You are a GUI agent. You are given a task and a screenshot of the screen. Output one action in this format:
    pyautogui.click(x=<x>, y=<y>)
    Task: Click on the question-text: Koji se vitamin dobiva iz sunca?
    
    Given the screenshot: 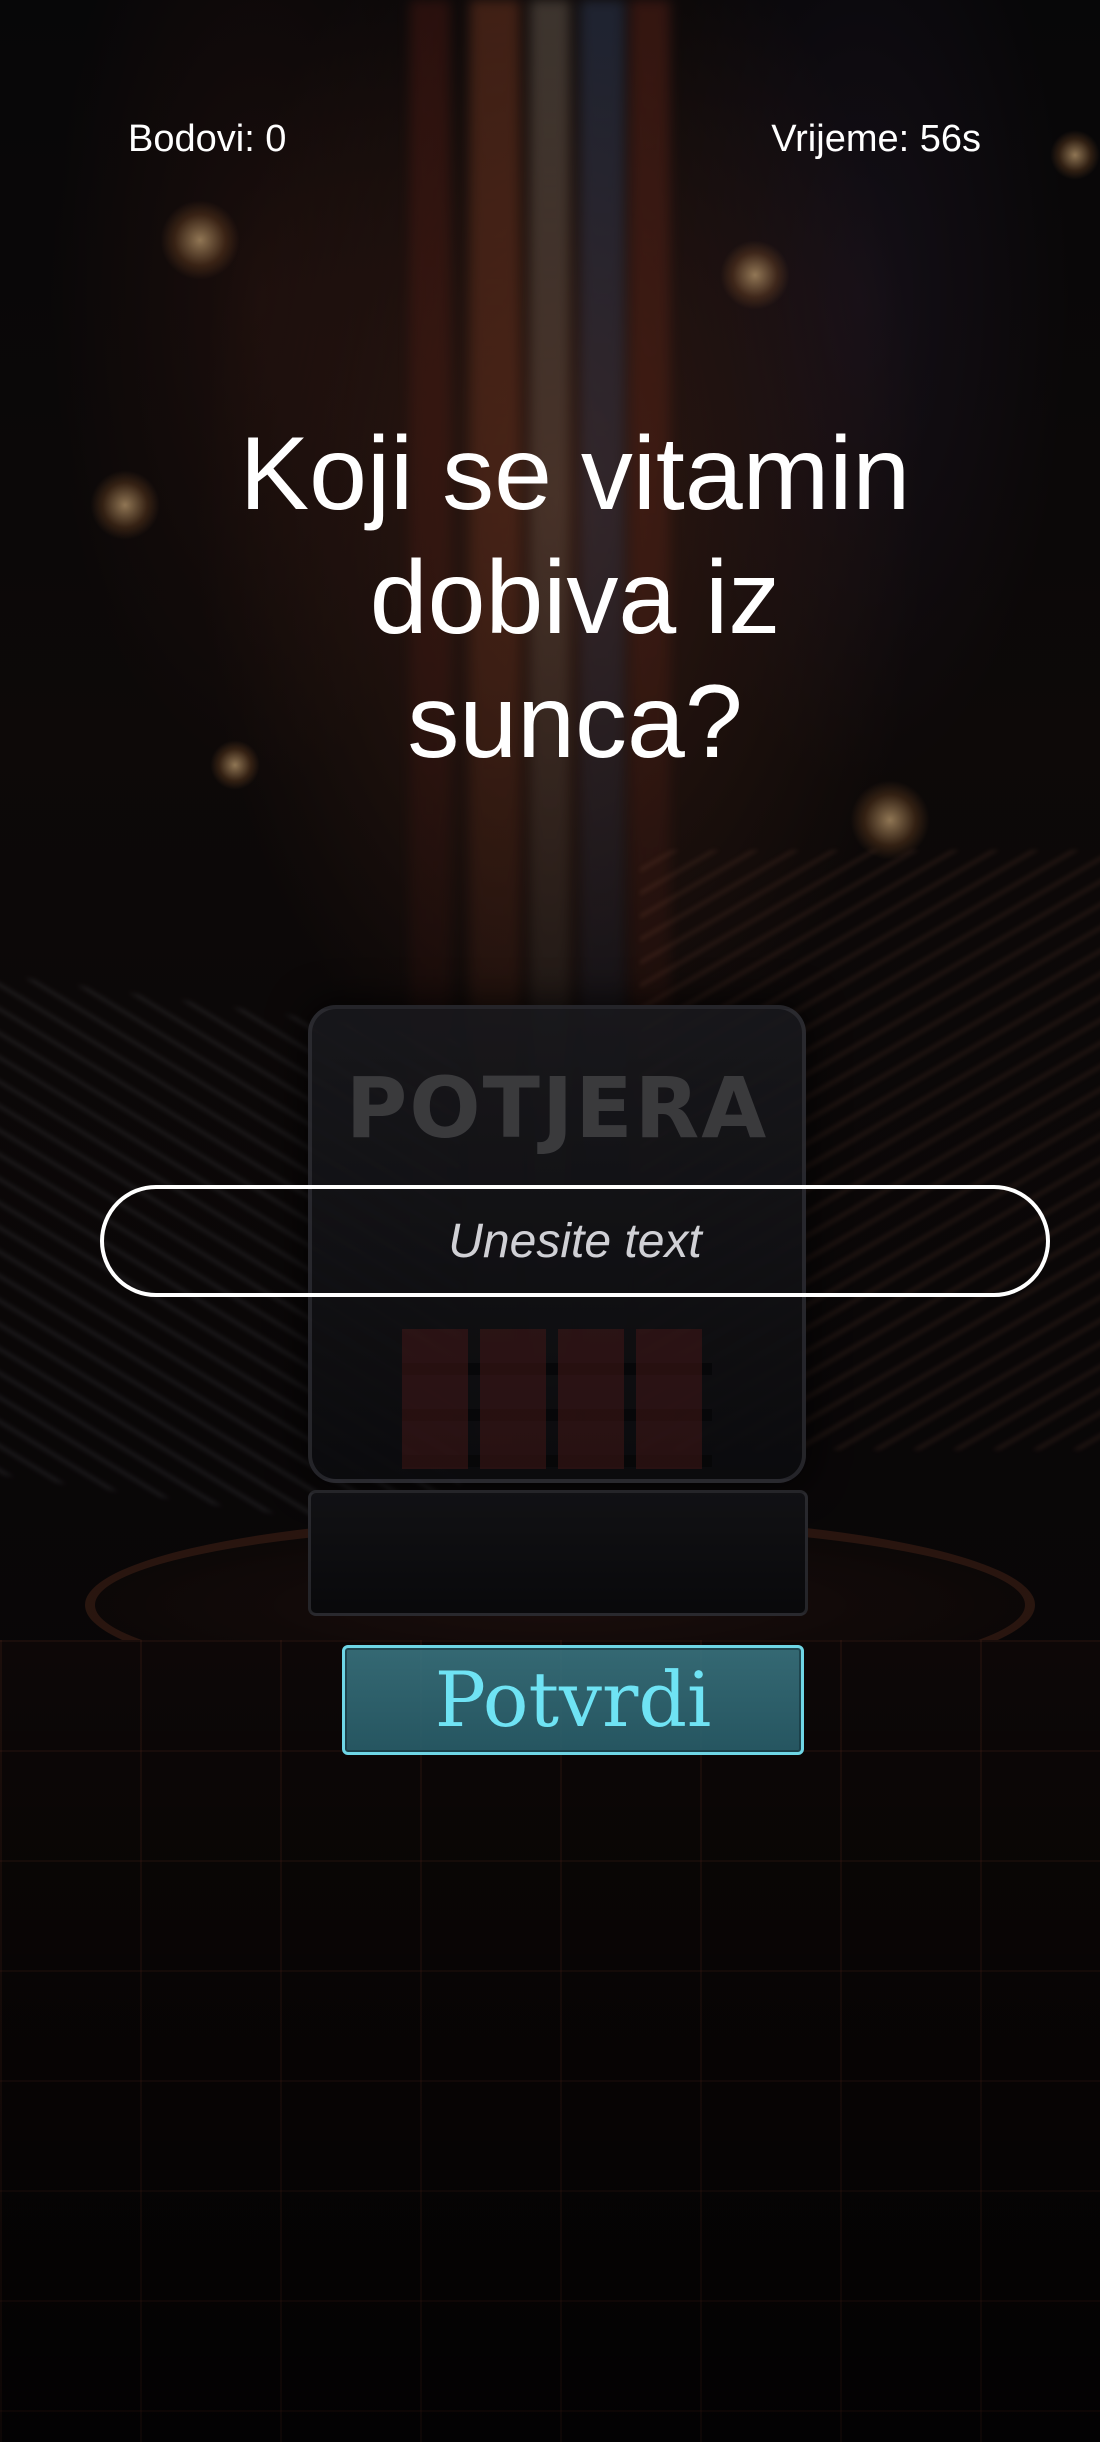 What is the action you would take?
    pyautogui.click(x=575, y=598)
    